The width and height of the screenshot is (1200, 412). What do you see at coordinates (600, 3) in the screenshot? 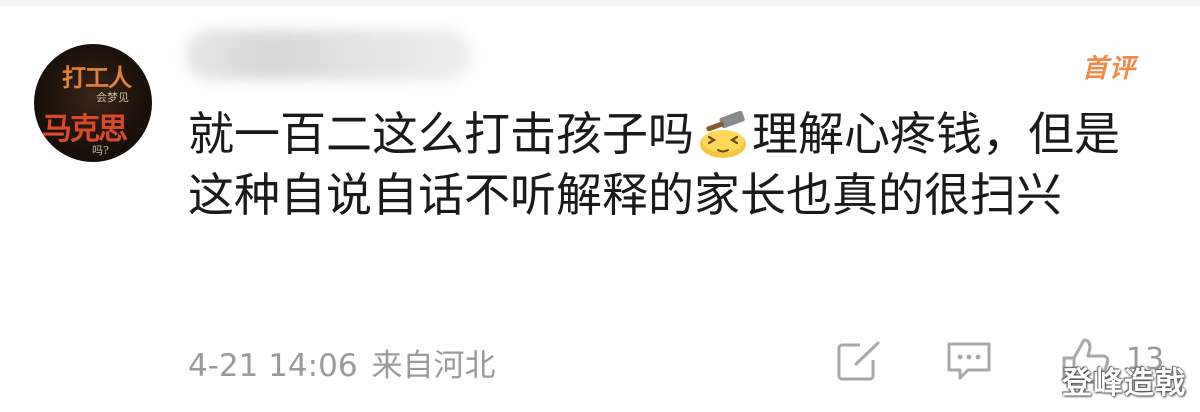
I see `top-divider` at bounding box center [600, 3].